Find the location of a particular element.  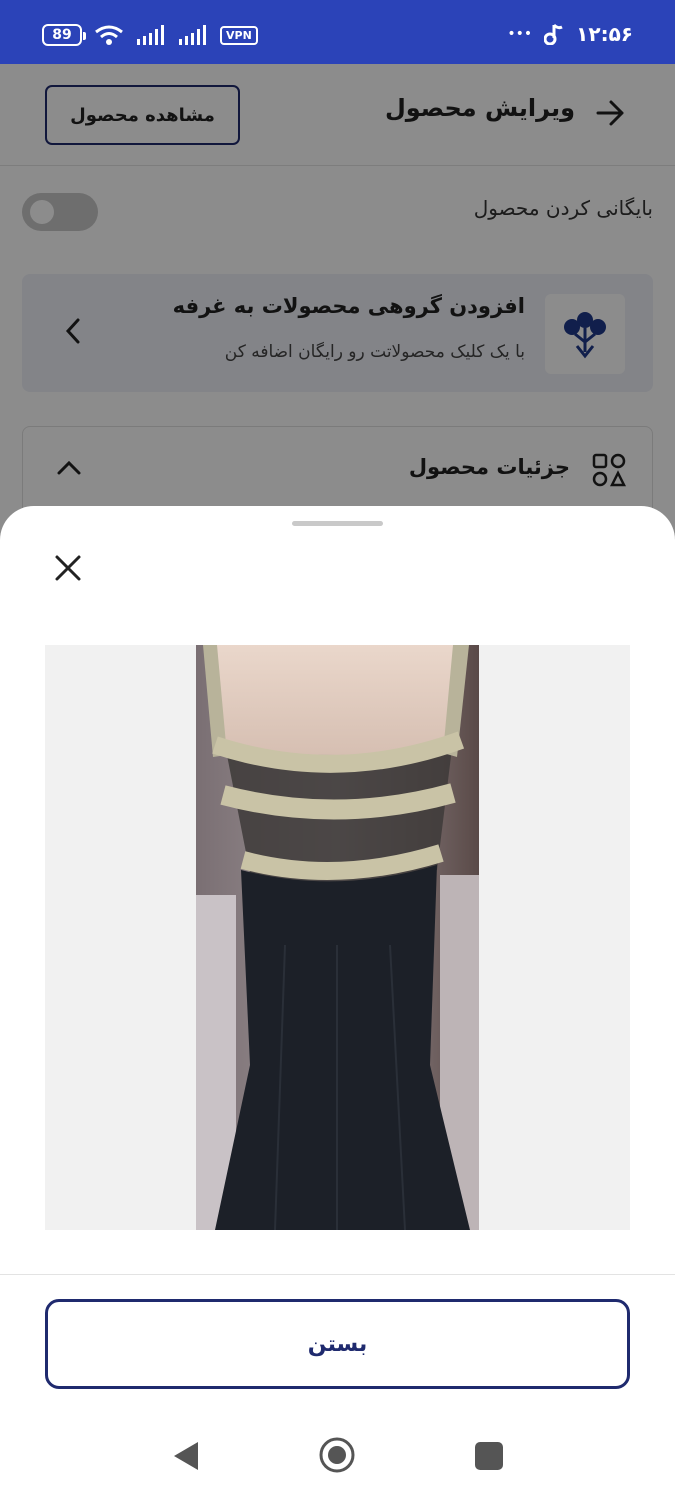

close-icon is located at coordinates (68, 568).